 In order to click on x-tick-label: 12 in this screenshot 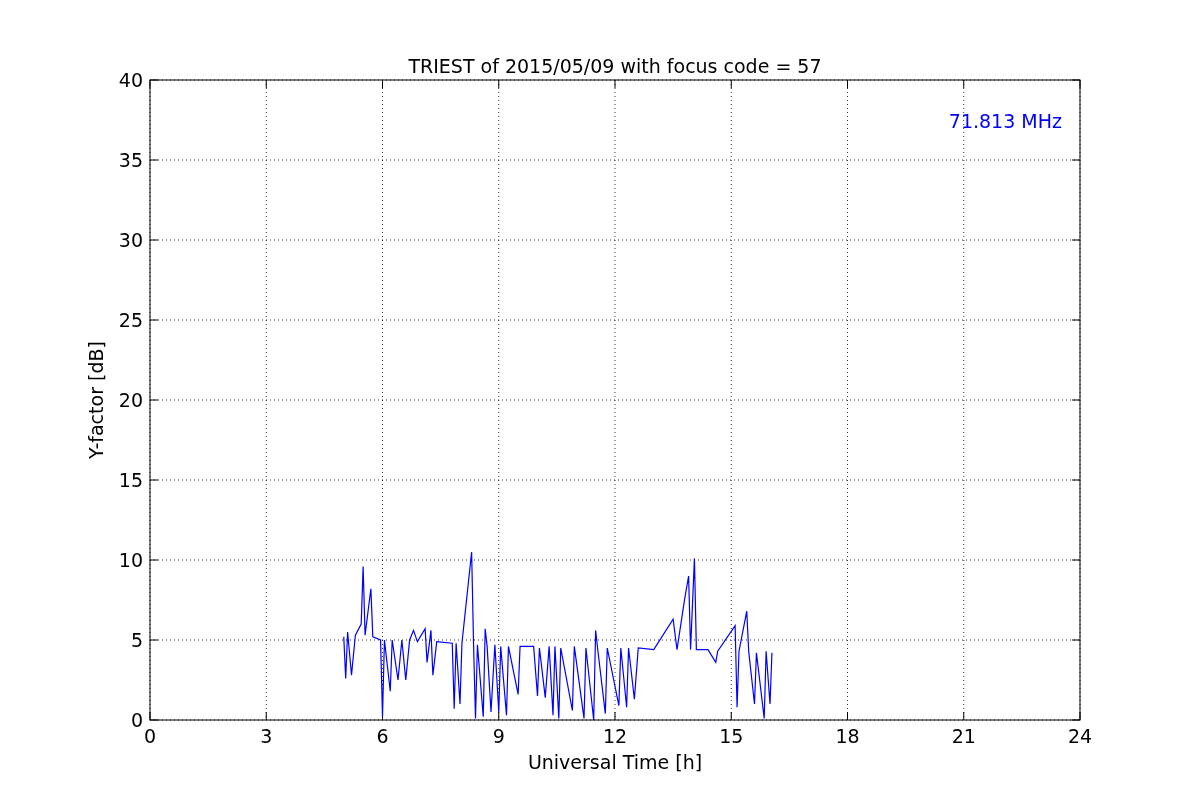, I will do `click(615, 736)`.